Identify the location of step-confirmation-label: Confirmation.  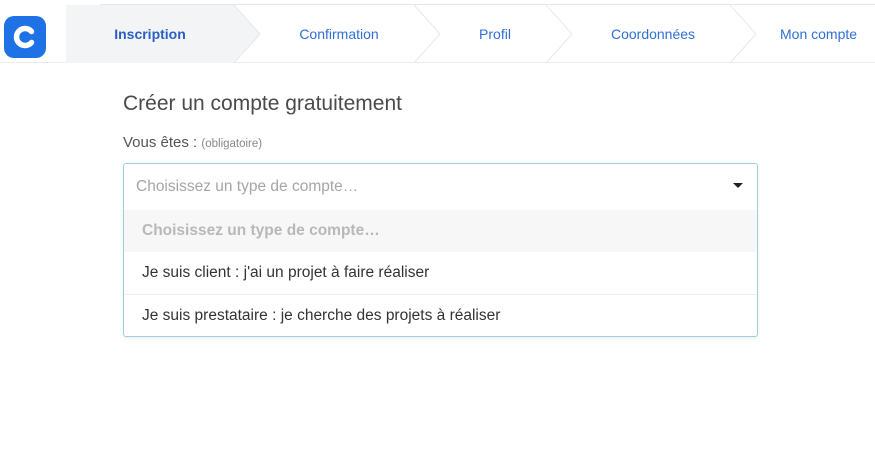
(339, 34).